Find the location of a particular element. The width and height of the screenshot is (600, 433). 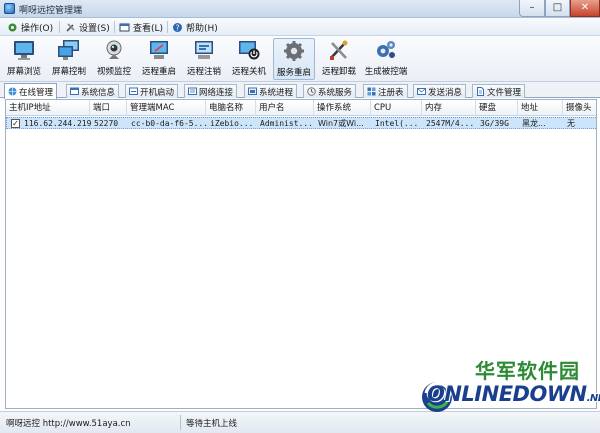

video-monitor-button: 视频监控 is located at coordinates (114, 59).